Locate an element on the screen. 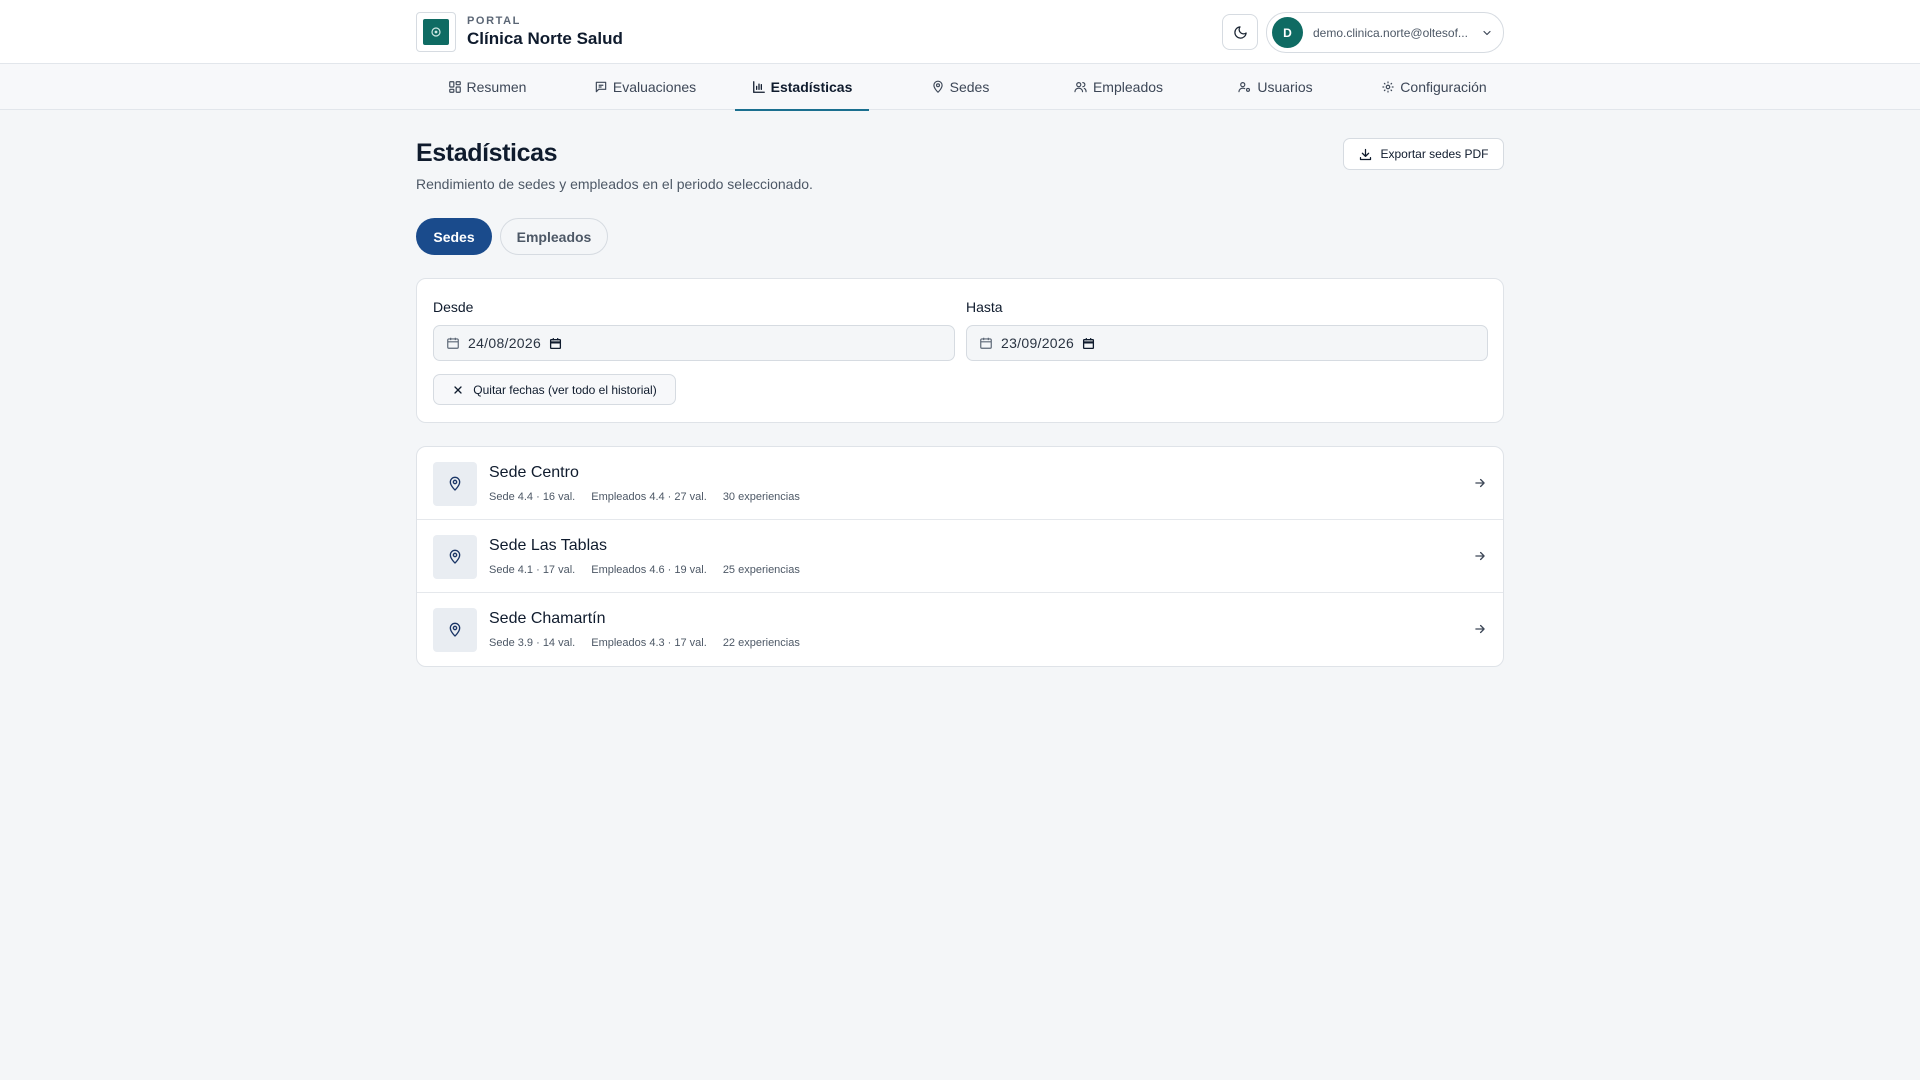 The width and height of the screenshot is (1920, 1080). to-date-value: 23/09/2026 is located at coordinates (1038, 343).